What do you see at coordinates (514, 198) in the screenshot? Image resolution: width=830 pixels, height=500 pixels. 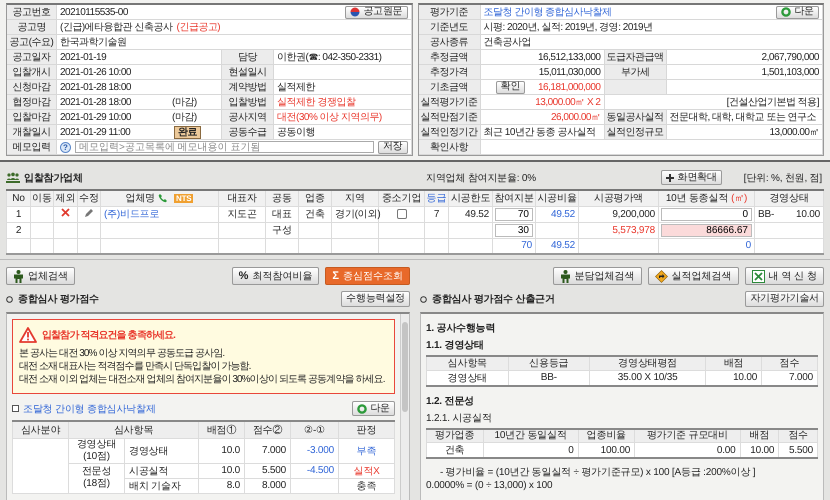 I see `column-header: 참여지분` at bounding box center [514, 198].